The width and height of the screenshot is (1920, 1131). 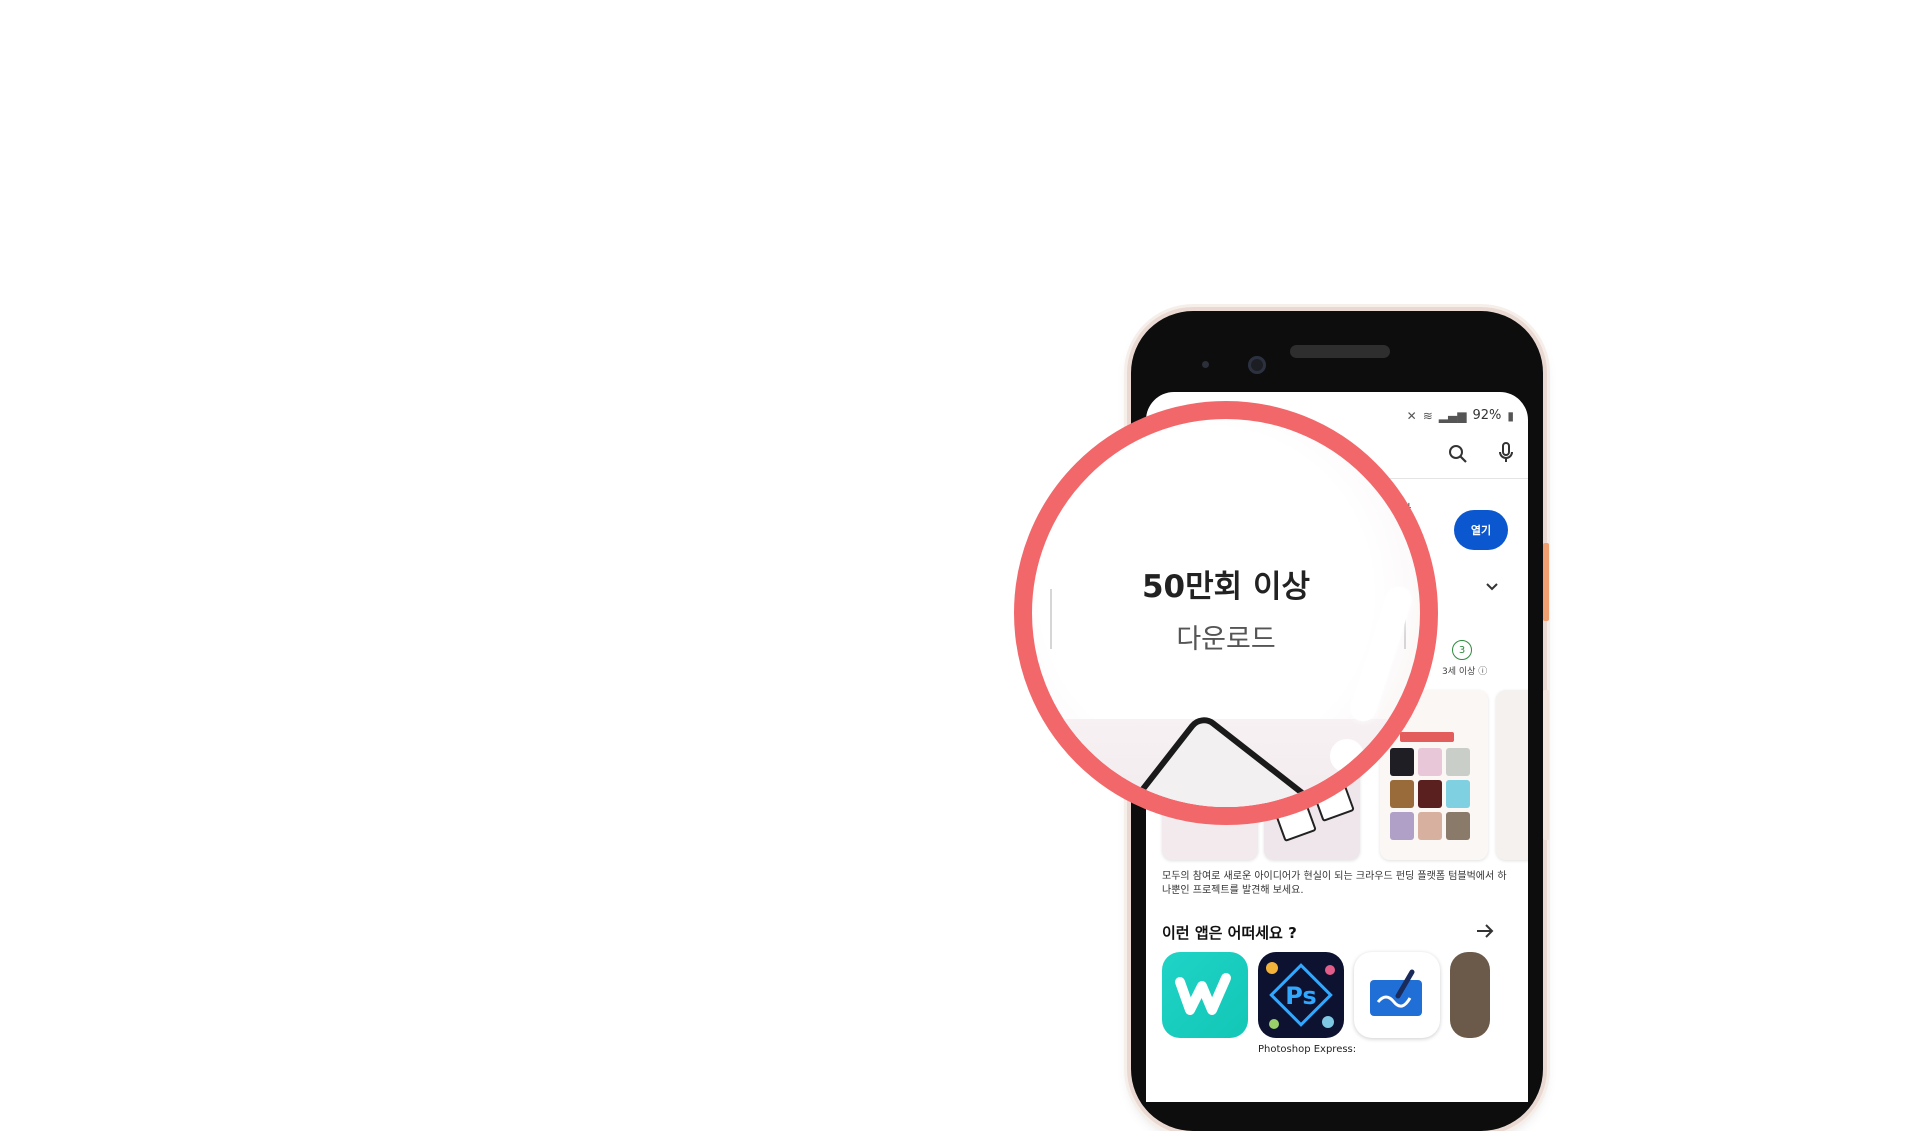 What do you see at coordinates (1307, 1049) in the screenshot?
I see `app-name-label: Photoshop Express:` at bounding box center [1307, 1049].